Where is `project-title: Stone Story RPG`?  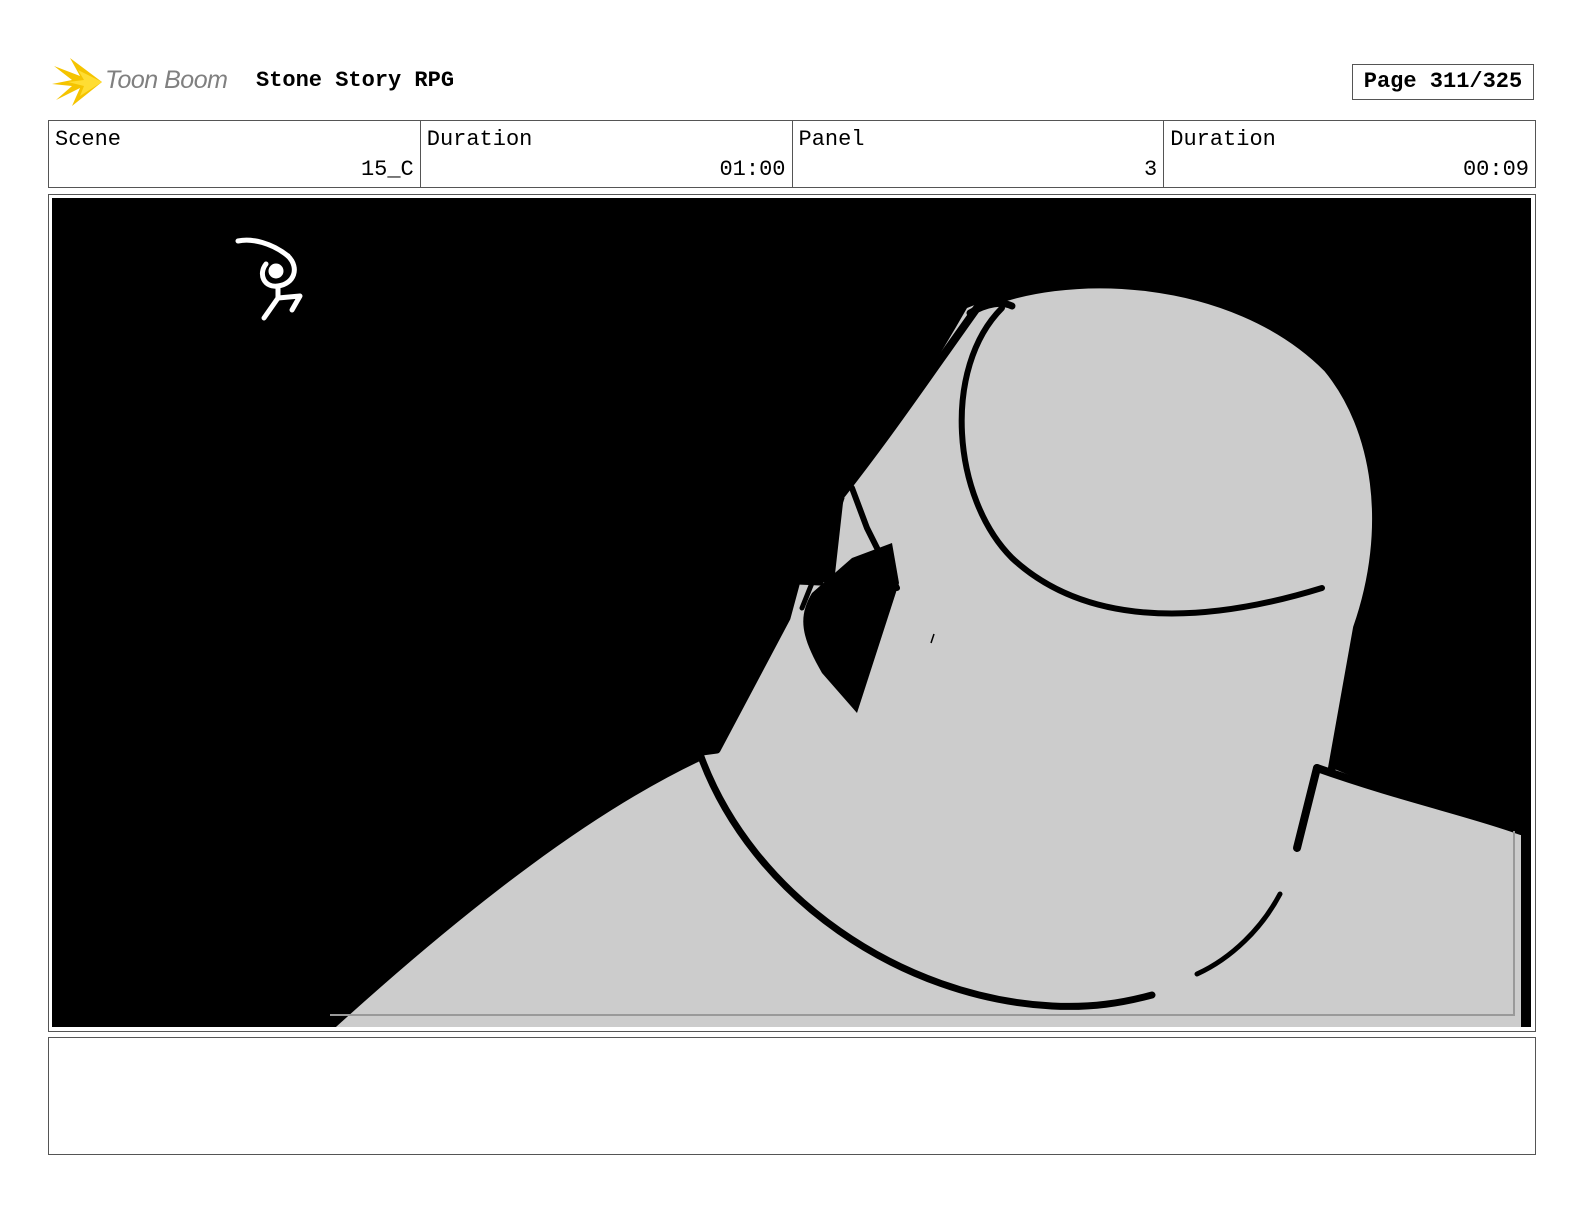
project-title: Stone Story RPG is located at coordinates (355, 80).